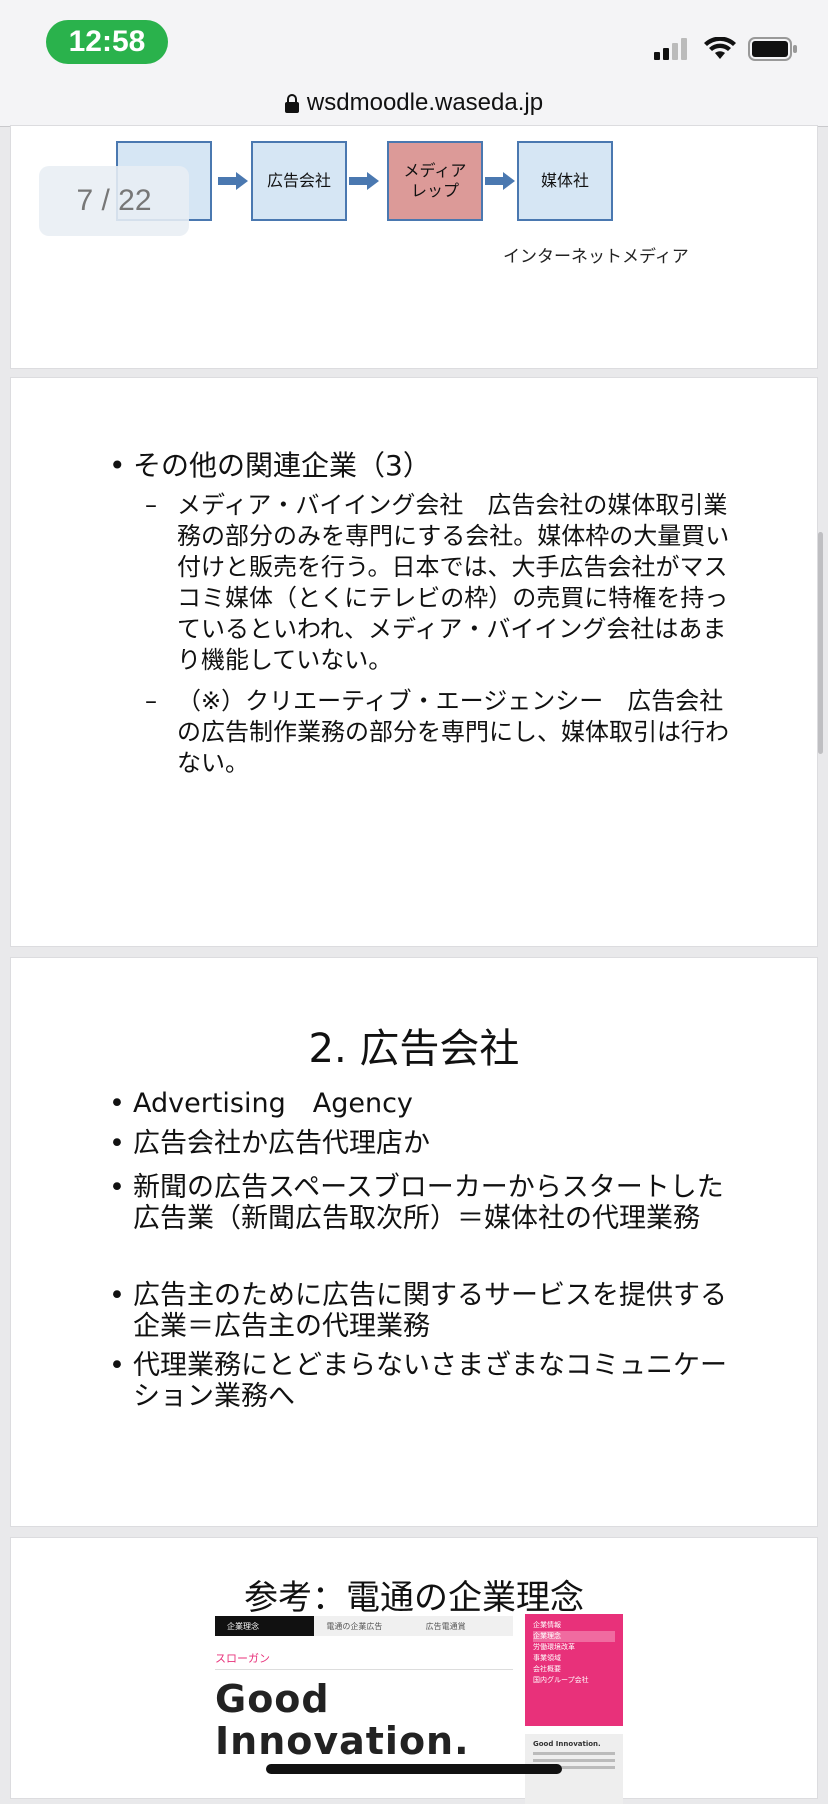 The image size is (828, 1804). What do you see at coordinates (107, 42) in the screenshot?
I see `status-time: 12:58` at bounding box center [107, 42].